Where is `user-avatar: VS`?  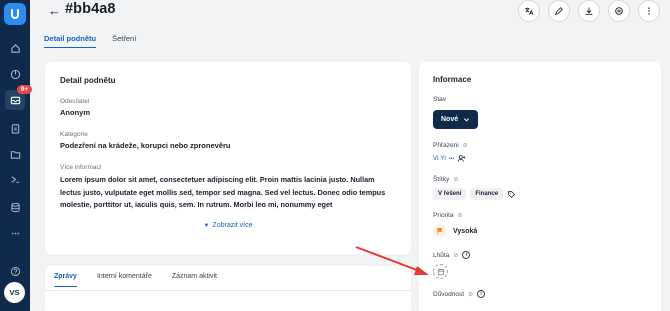
user-avatar: VS is located at coordinates (14, 292).